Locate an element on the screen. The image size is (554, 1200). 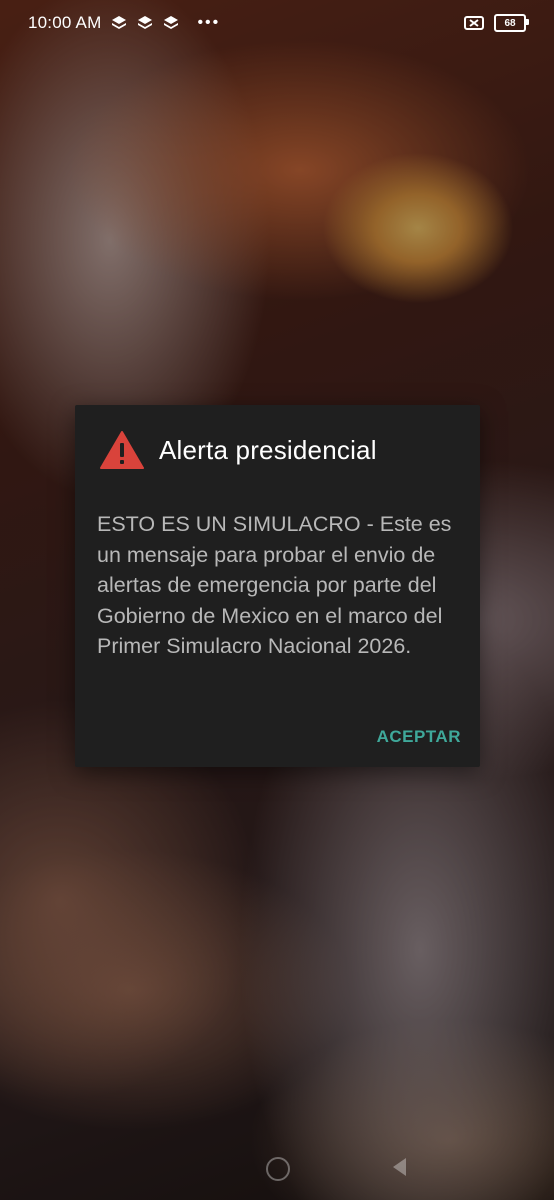
dialog-title: Alerta presidencial is located at coordinates (268, 449).